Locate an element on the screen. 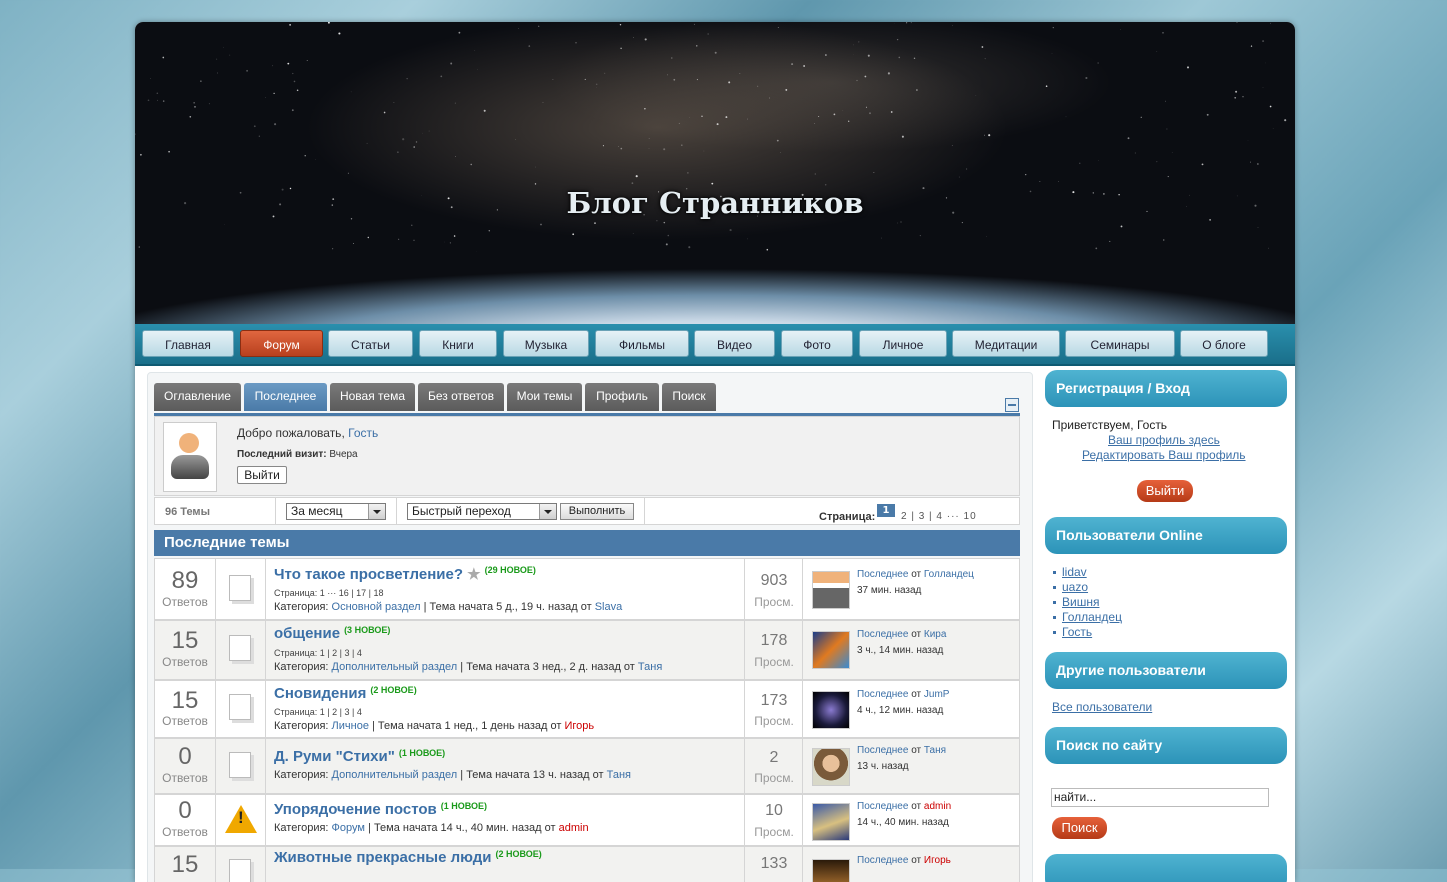 Image resolution: width=1447 pixels, height=882 pixels. last-poster-link: JumP is located at coordinates (937, 694).